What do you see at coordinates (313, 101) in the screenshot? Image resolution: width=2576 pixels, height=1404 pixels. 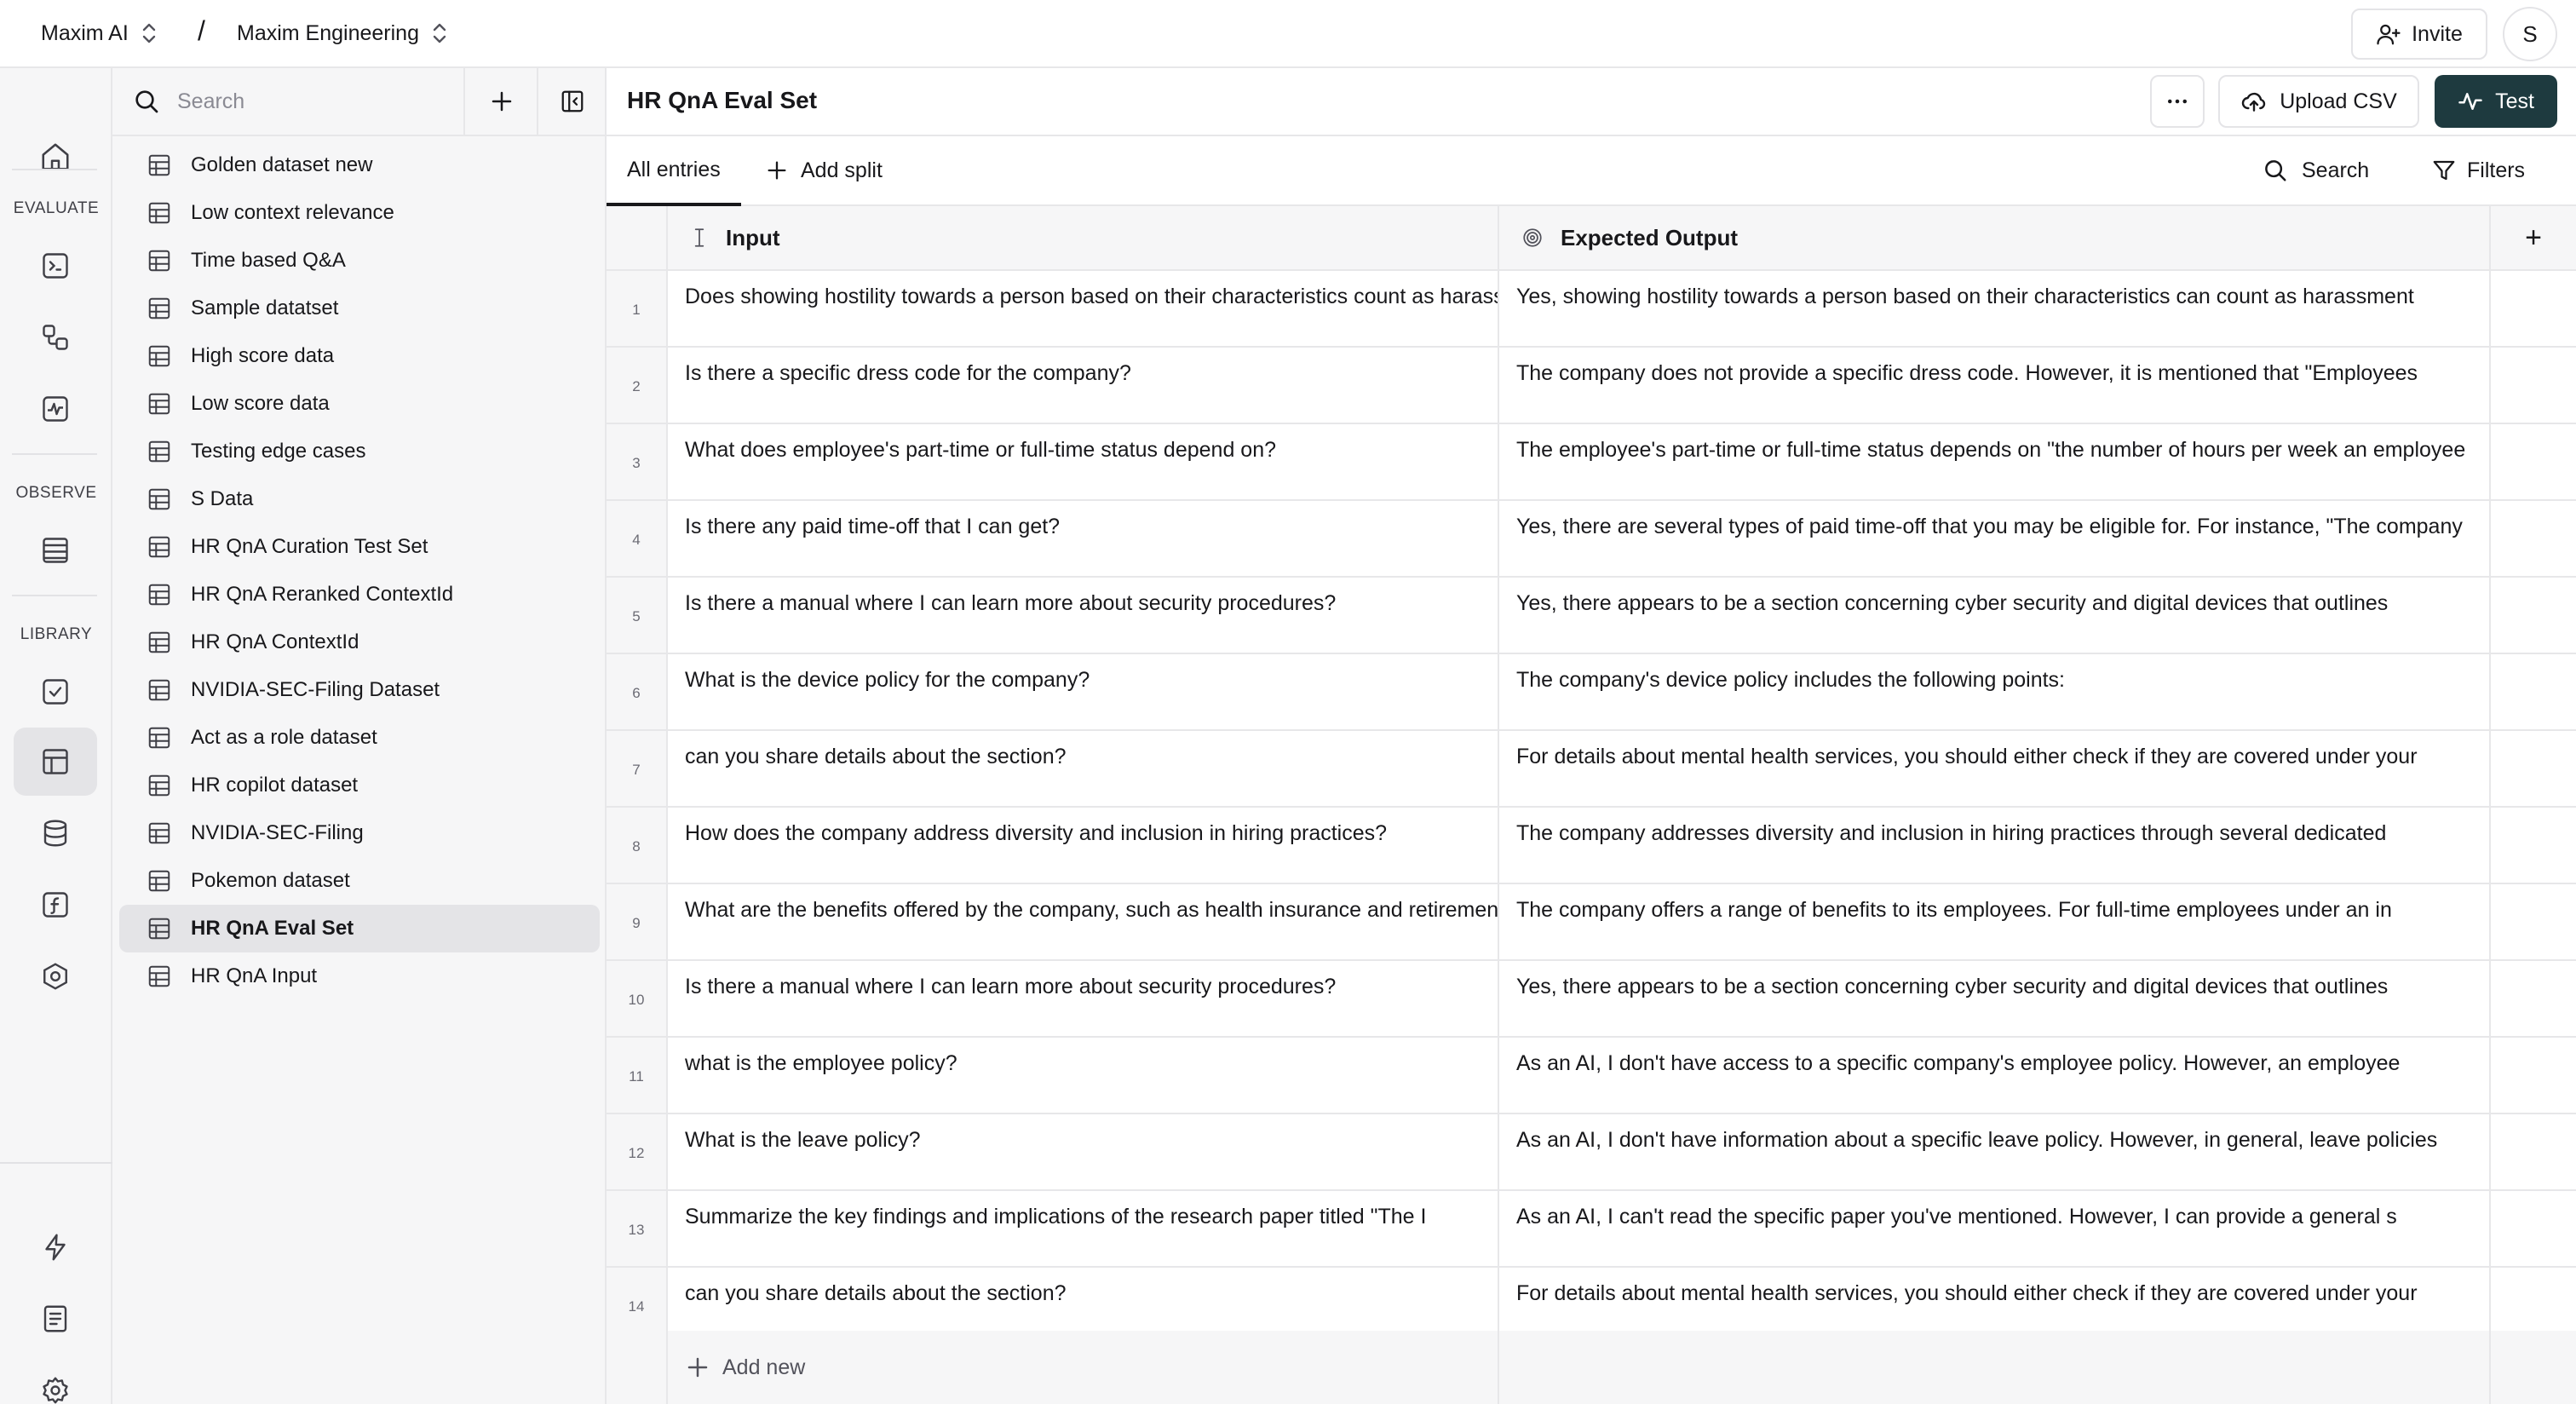 I see `search-input` at bounding box center [313, 101].